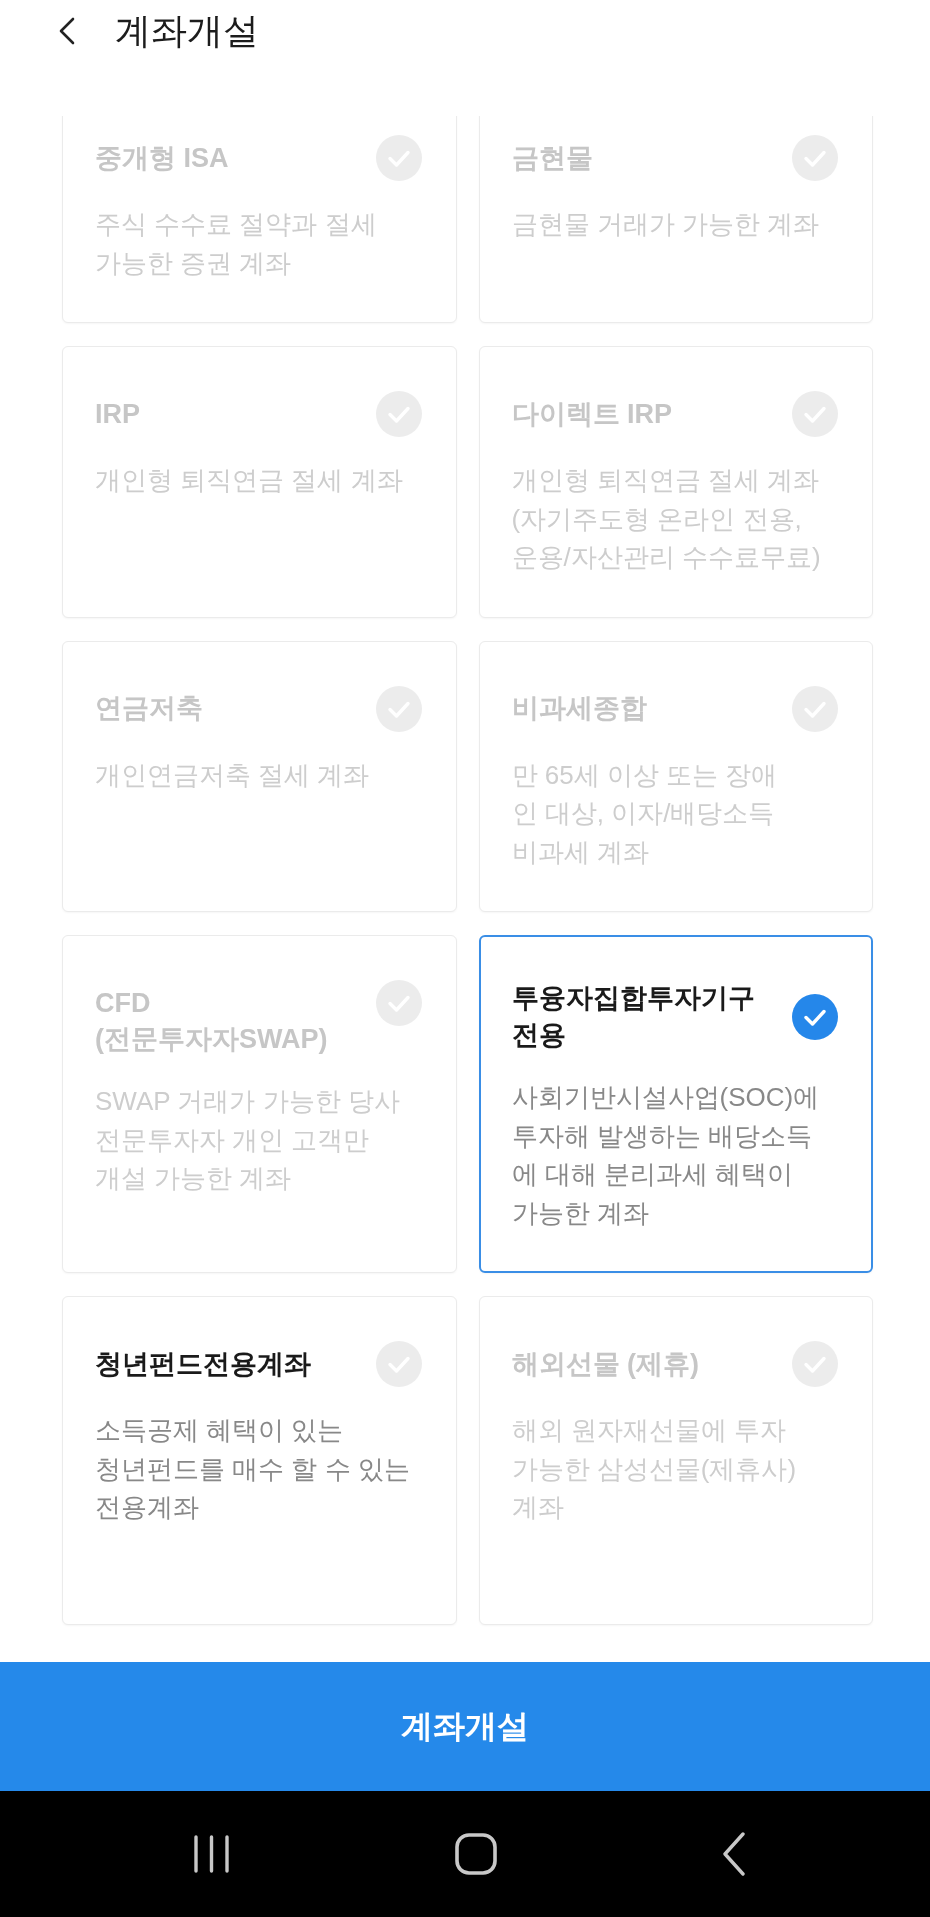  I want to click on account-subtitle: (전문투자자SWAP), so click(212, 1039).